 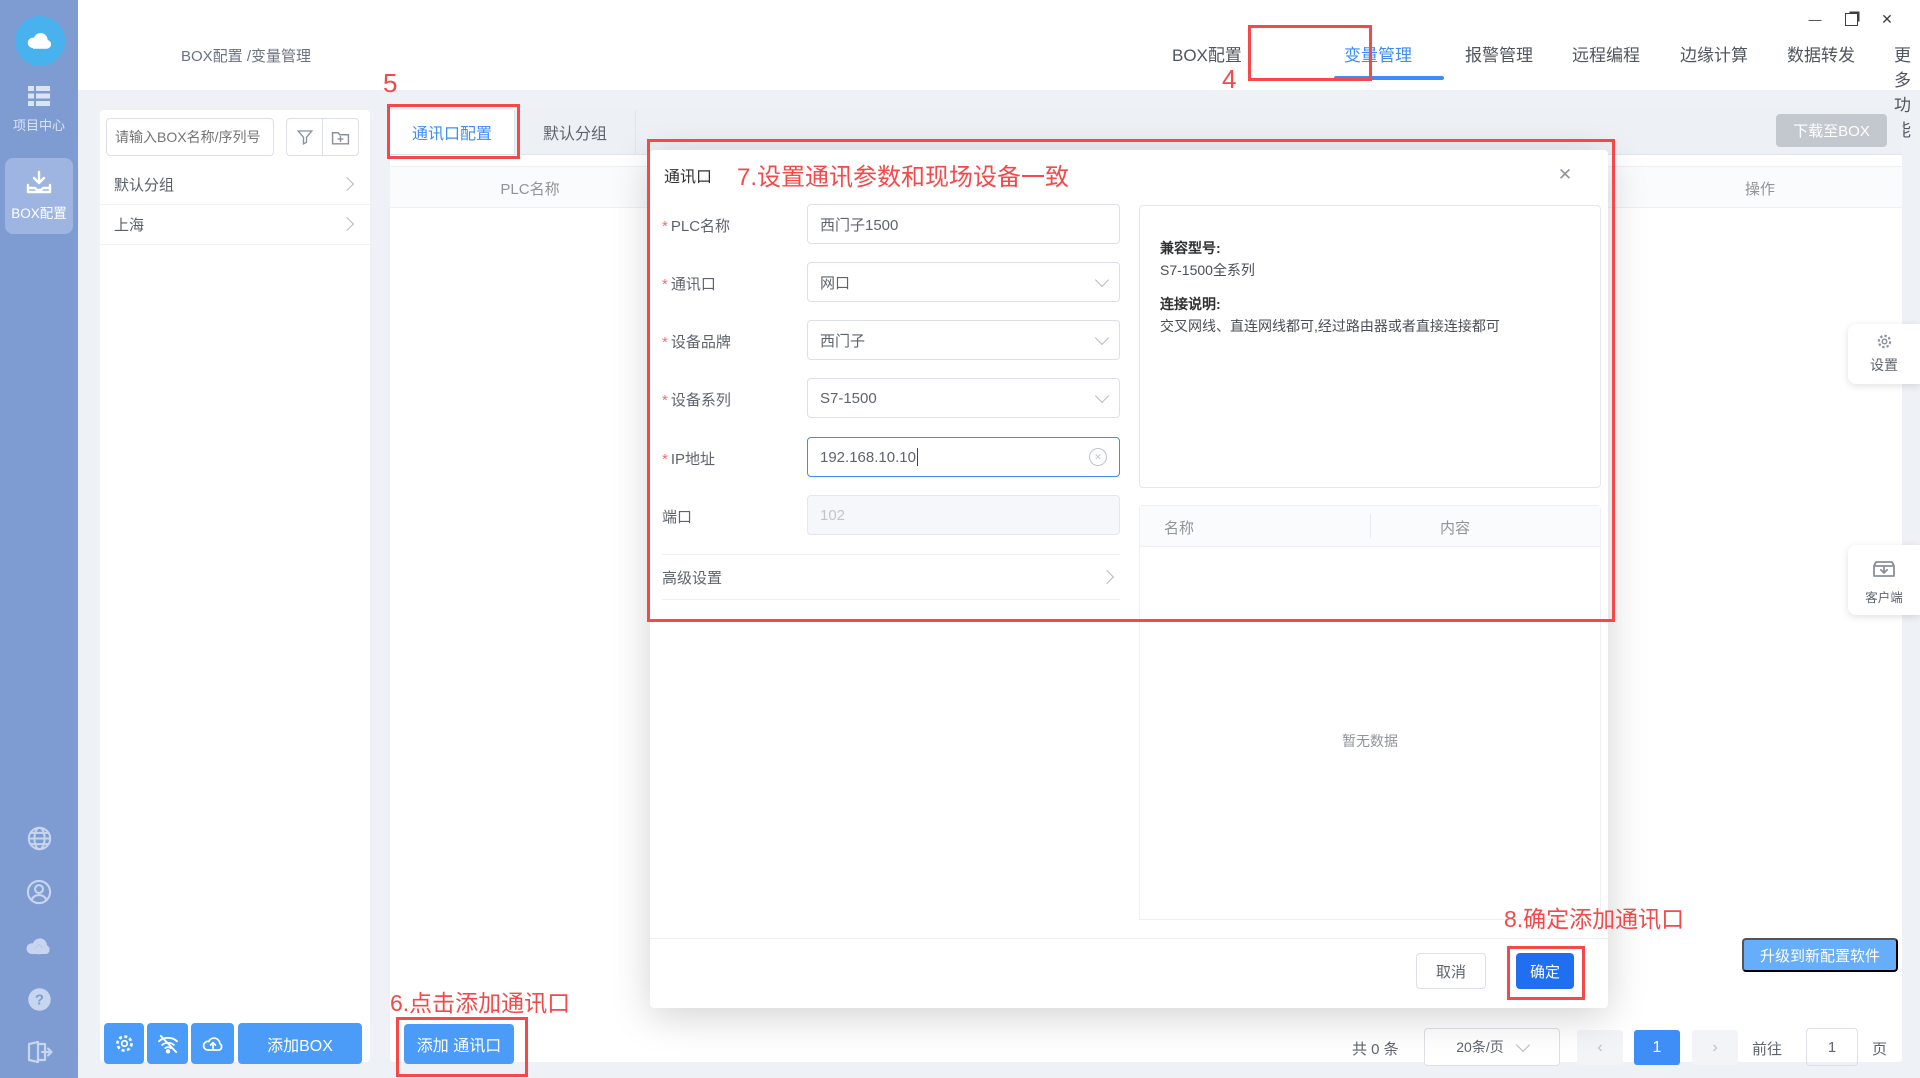 What do you see at coordinates (677, 517) in the screenshot?
I see `field-label-port: 端口` at bounding box center [677, 517].